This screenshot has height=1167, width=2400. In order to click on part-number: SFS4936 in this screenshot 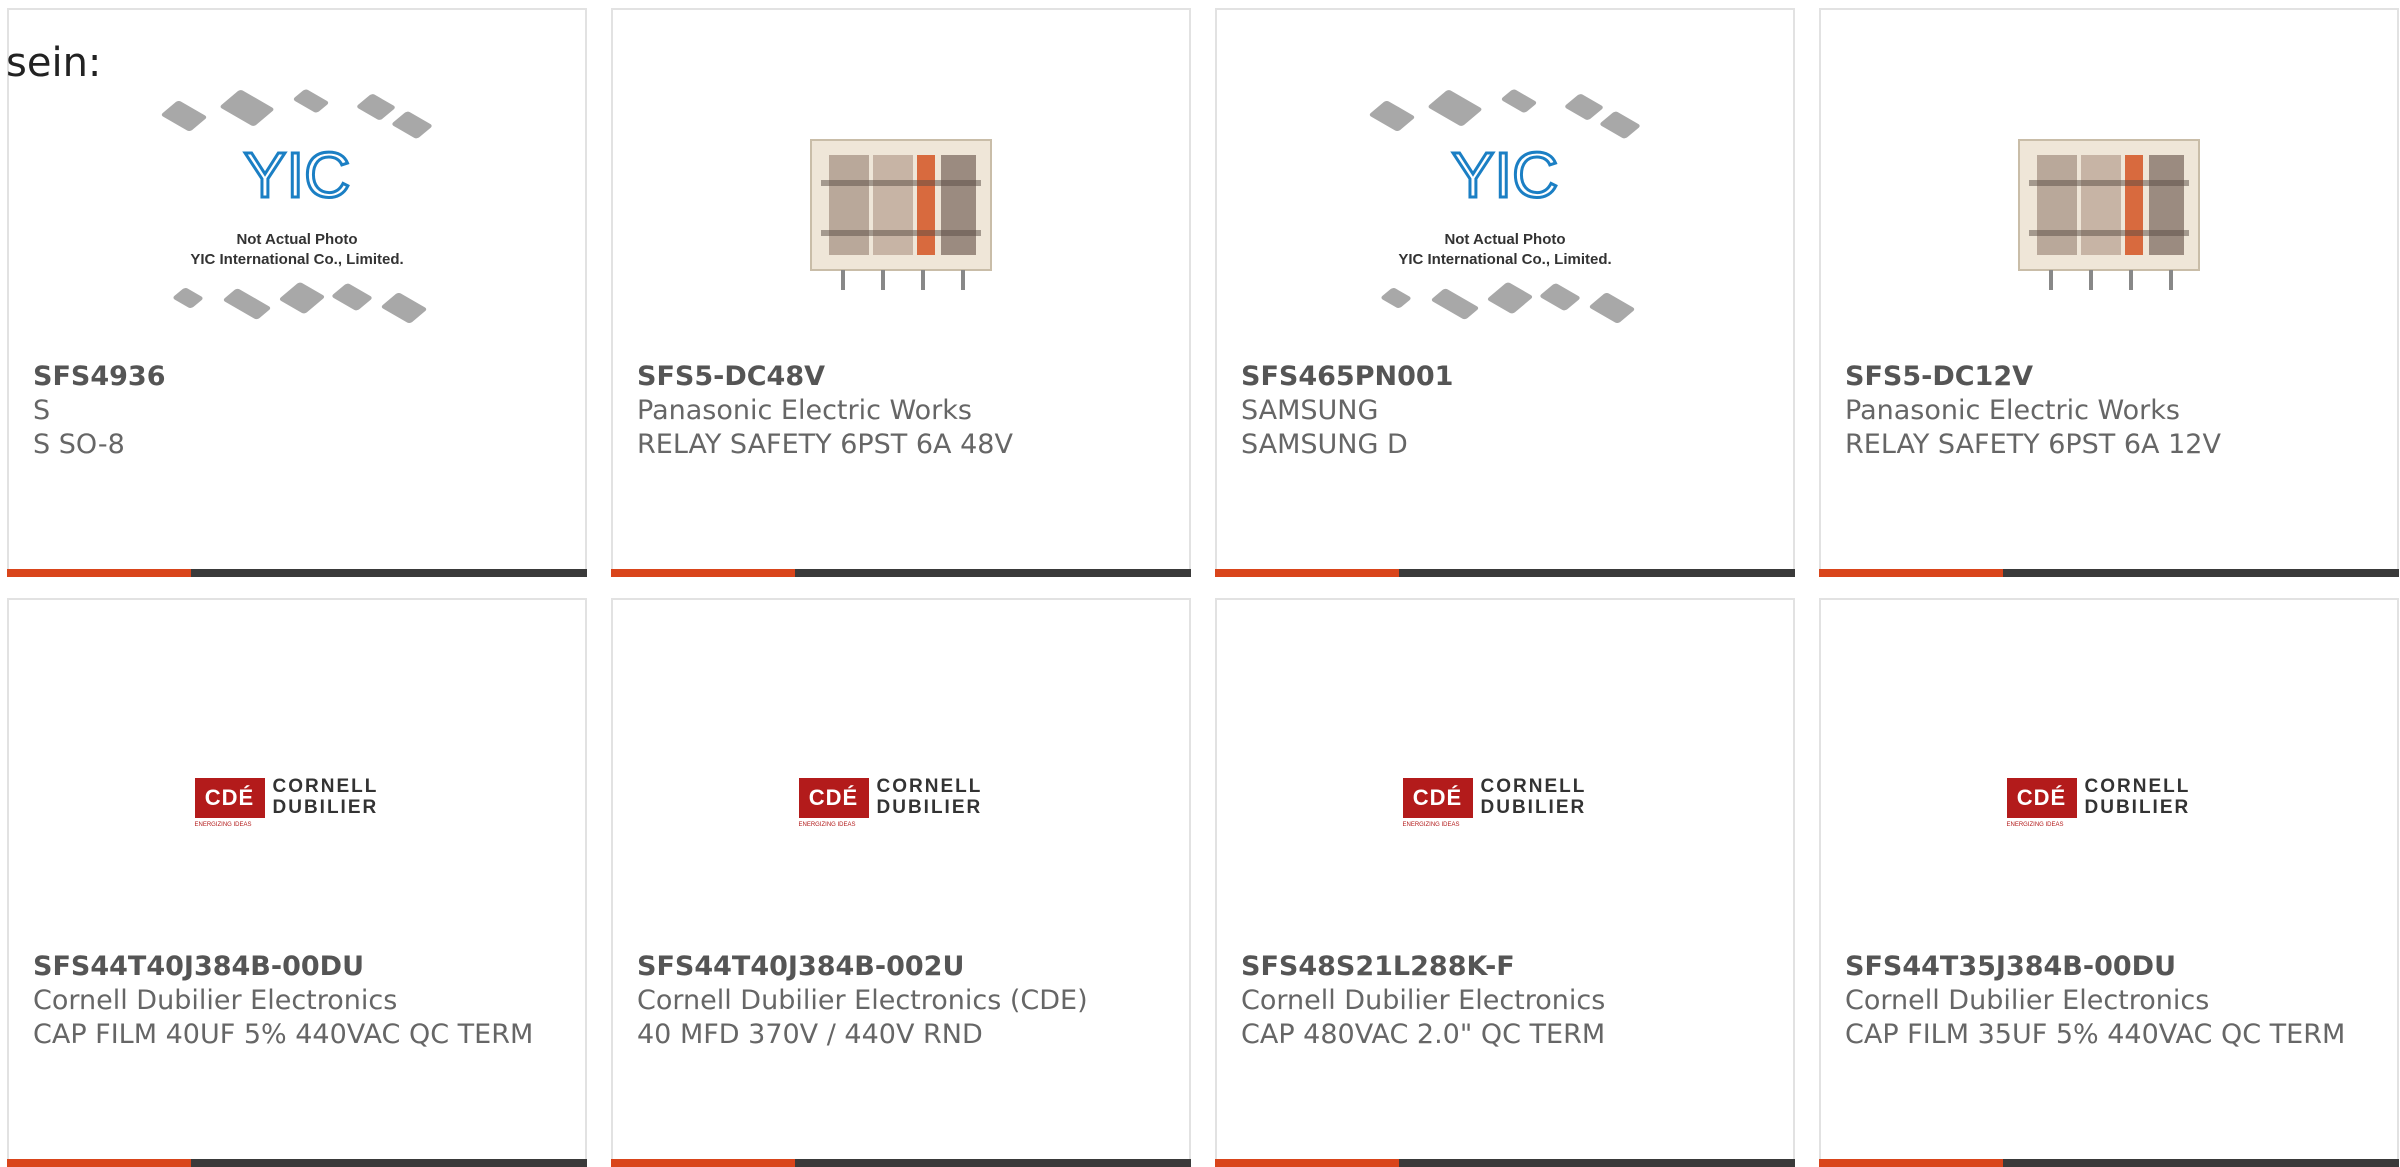, I will do `click(297, 377)`.